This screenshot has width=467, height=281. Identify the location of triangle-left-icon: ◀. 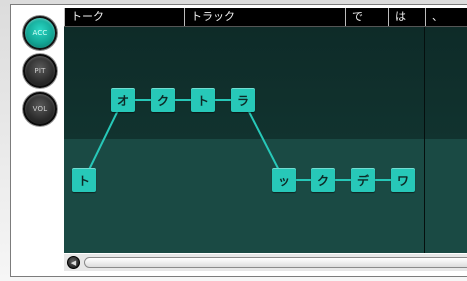
(73, 262).